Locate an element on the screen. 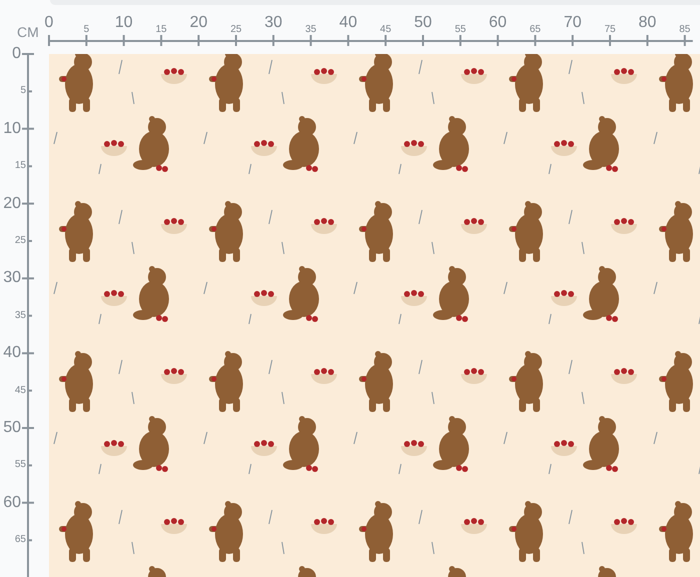  unit-label: CM is located at coordinates (28, 32).